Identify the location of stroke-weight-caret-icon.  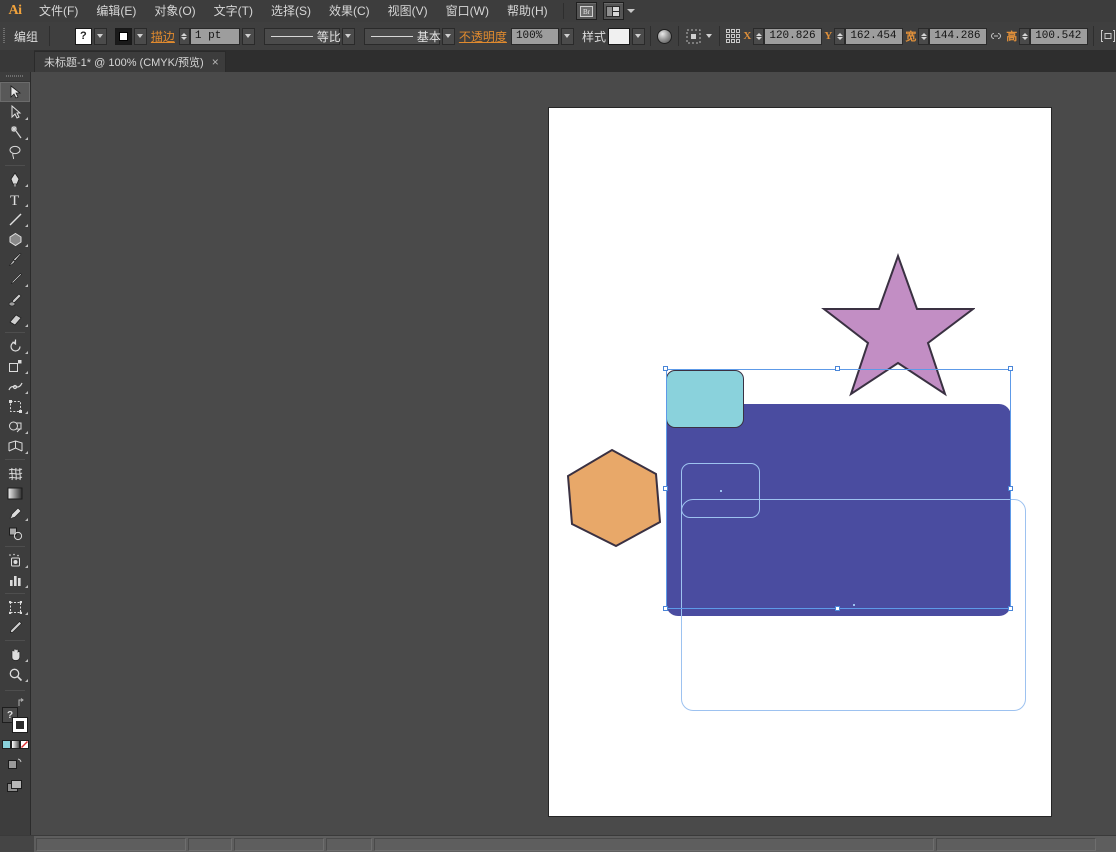
(248, 36).